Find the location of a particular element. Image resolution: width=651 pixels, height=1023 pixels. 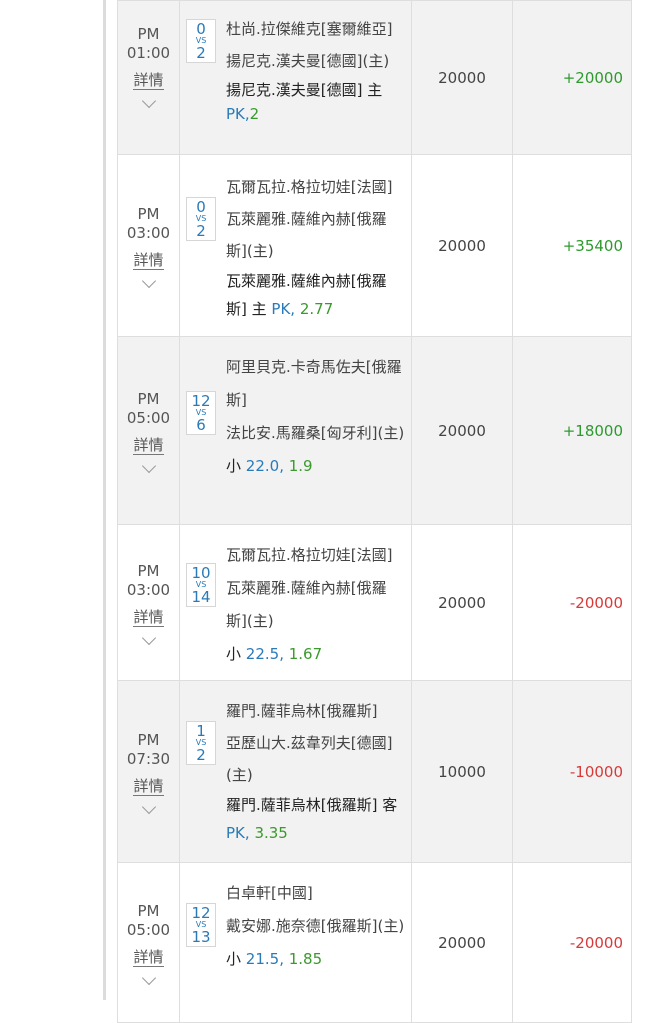

time-cell: PM 01:00 詳情 is located at coordinates (148, 77).